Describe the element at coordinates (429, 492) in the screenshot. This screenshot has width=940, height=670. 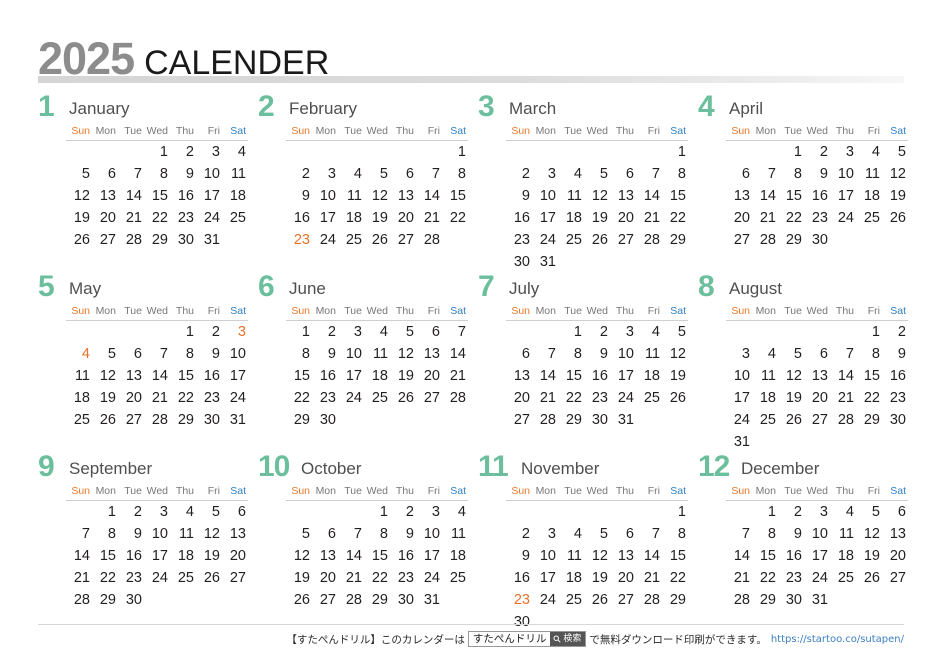
I see `weekday-header-fri: Fri` at that location.